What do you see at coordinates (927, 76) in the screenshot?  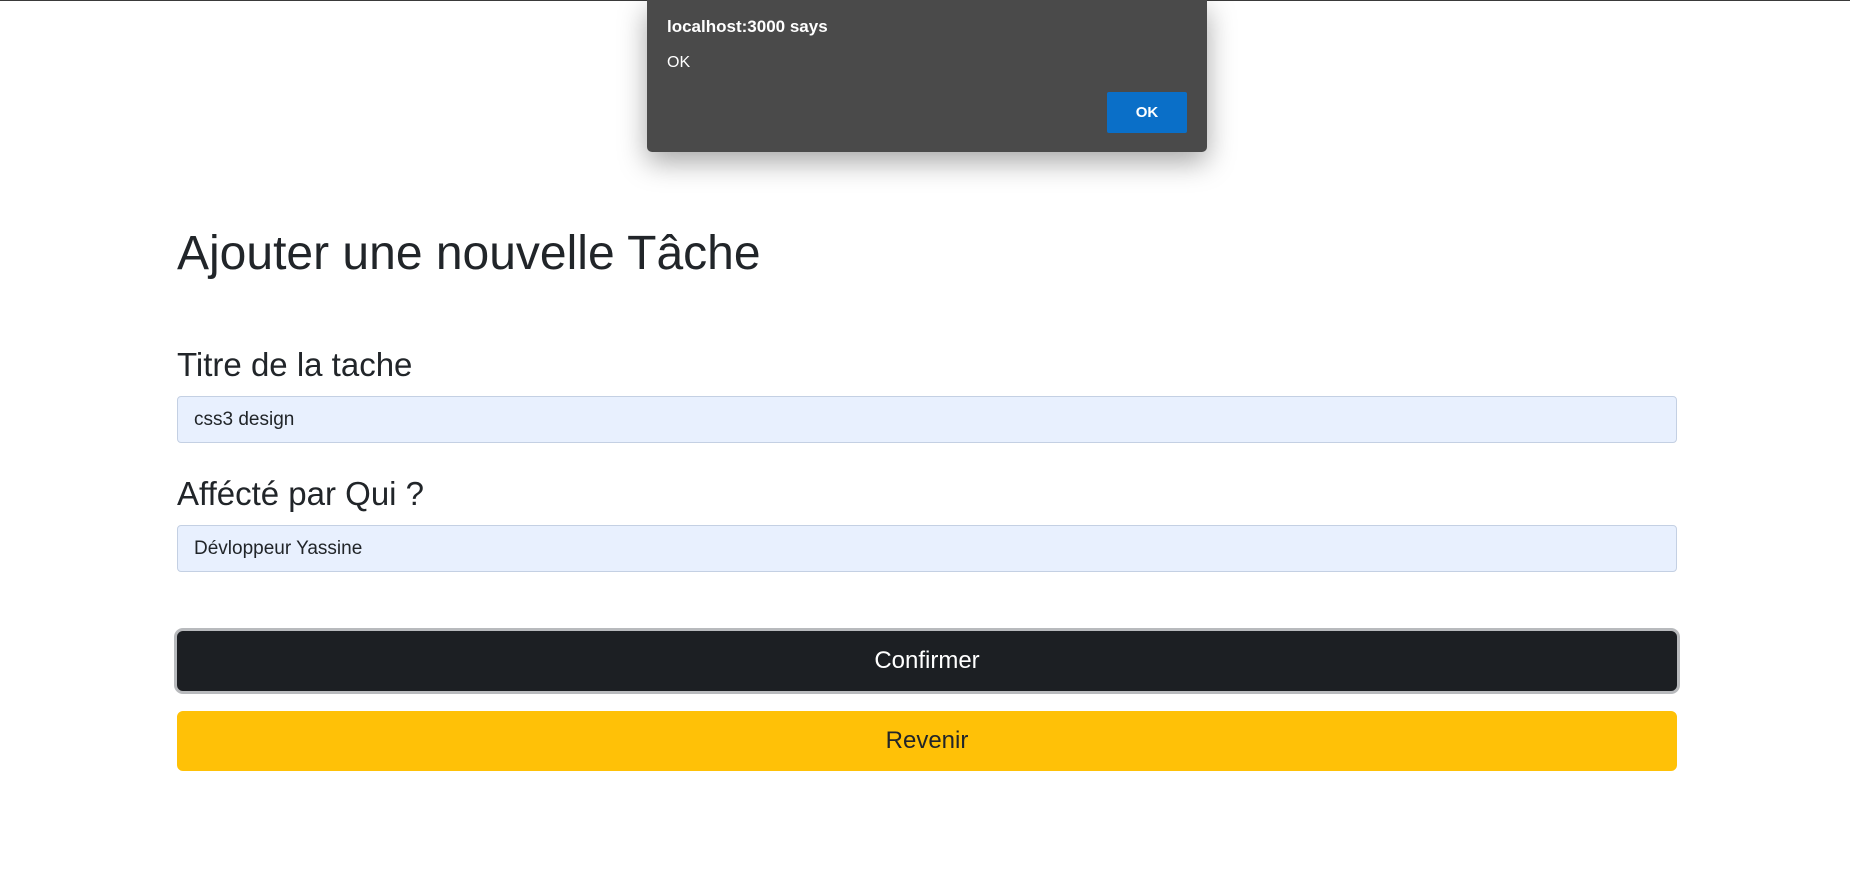 I see `alert-dialog: localhost:3000 says OK OK` at bounding box center [927, 76].